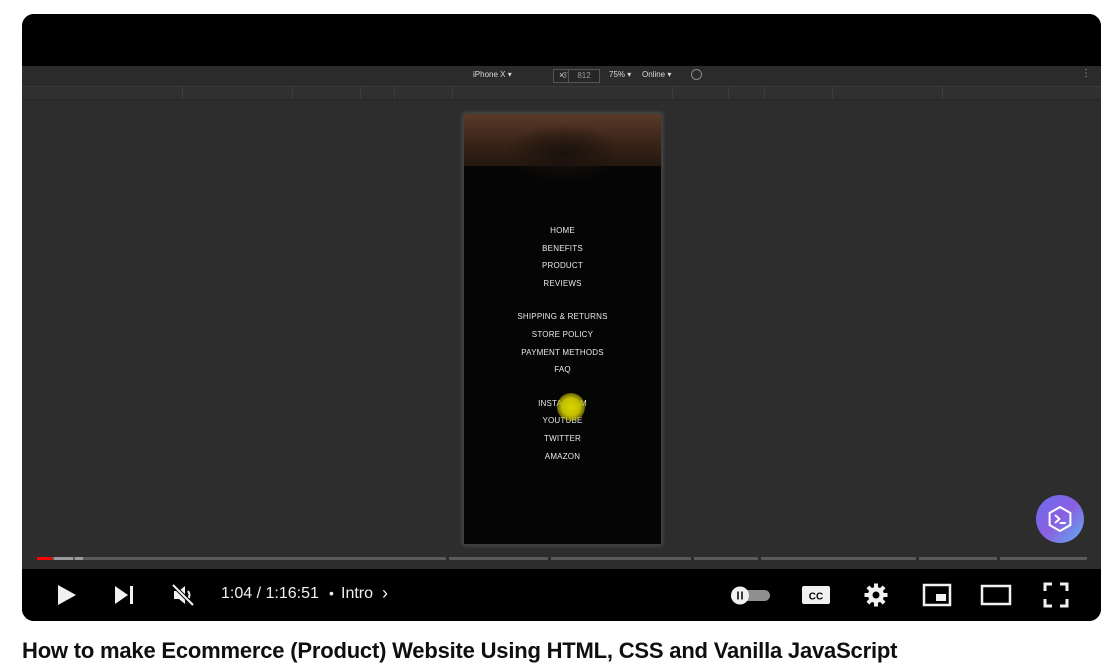 This screenshot has height=668, width=1113. Describe the element at coordinates (1060, 519) in the screenshot. I see `channel-watermark-icon` at that location.